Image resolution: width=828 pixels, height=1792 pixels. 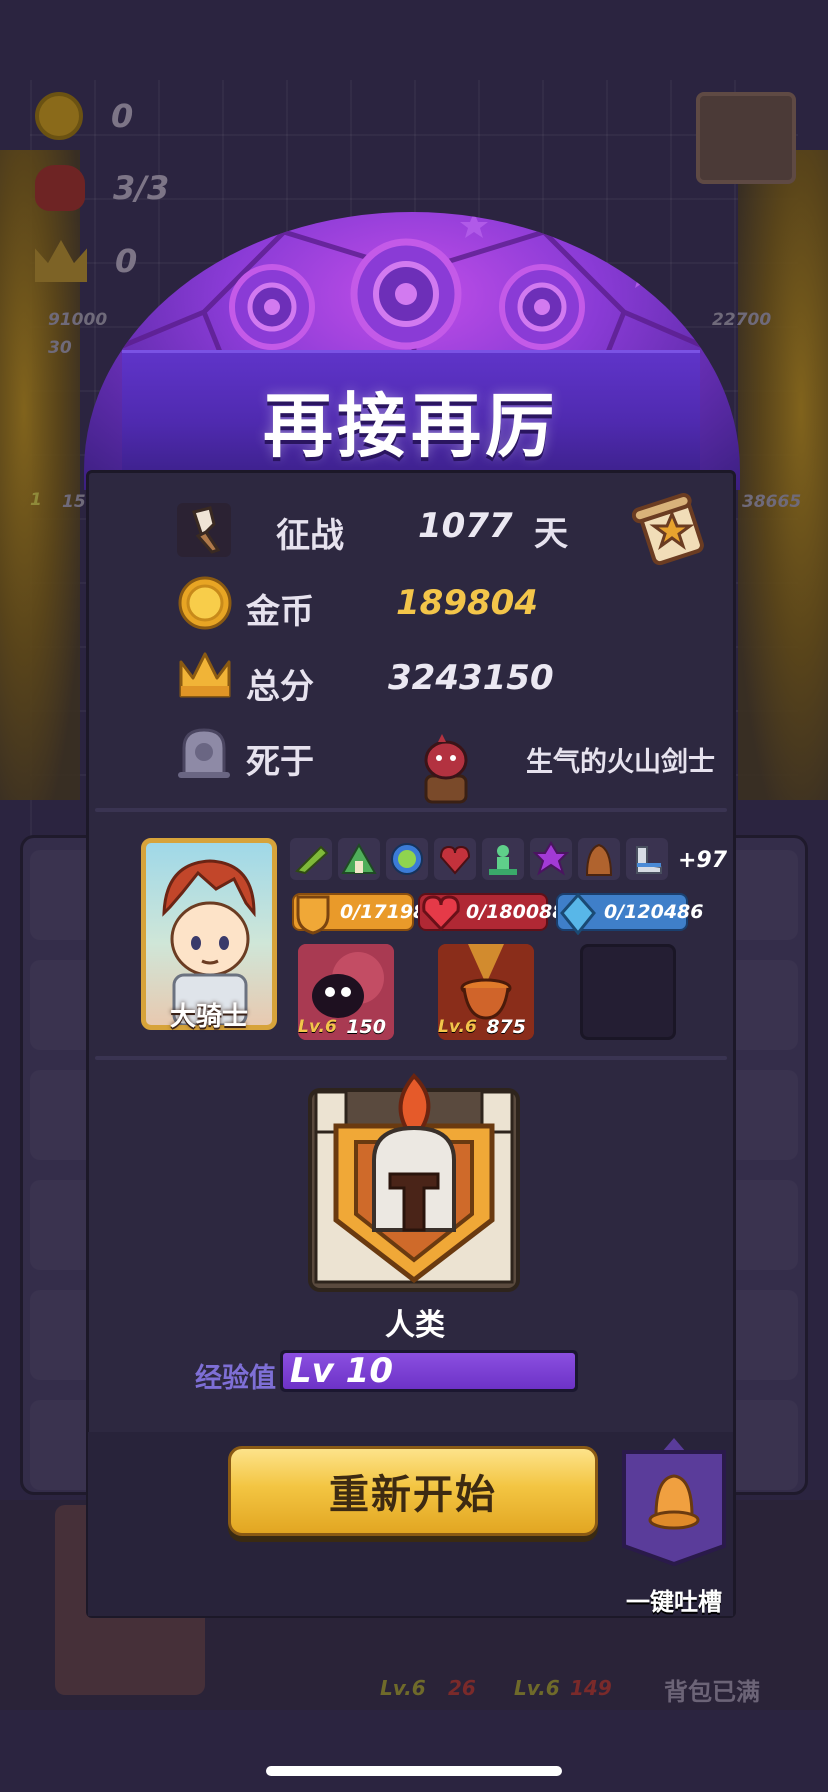 What do you see at coordinates (84, 116) in the screenshot?
I see `bg-coin-counter: 0` at bounding box center [84, 116].